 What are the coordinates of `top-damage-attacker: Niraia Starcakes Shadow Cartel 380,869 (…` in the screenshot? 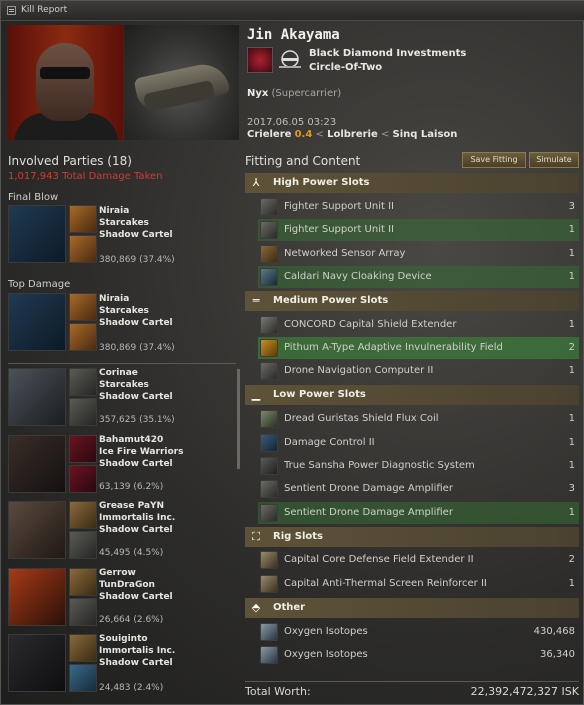 It's located at (122, 324).